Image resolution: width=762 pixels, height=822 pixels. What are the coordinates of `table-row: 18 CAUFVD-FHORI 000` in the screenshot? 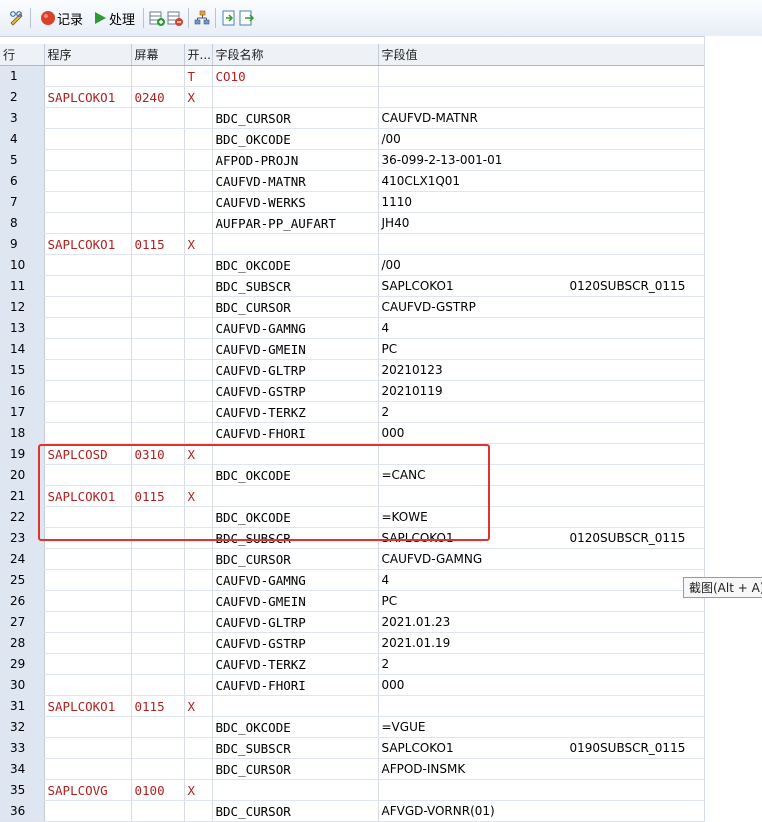 It's located at (352, 433).